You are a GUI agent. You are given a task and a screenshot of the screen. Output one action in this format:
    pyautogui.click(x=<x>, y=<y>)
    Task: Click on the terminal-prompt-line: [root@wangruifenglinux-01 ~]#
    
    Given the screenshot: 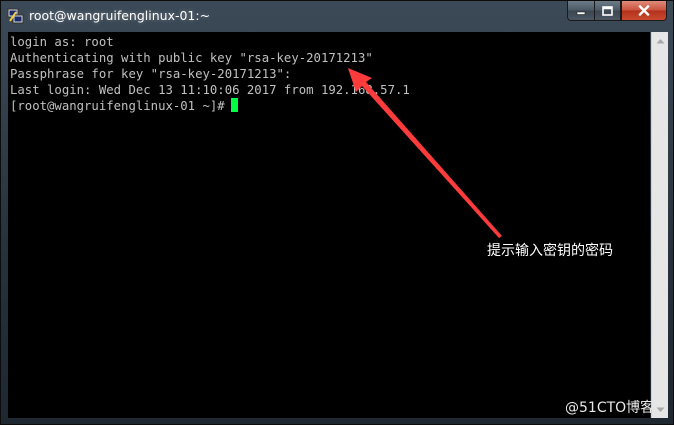 What is the action you would take?
    pyautogui.click(x=124, y=106)
    